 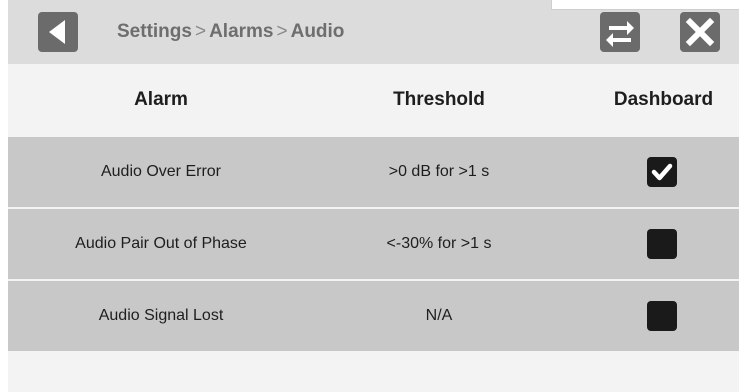 What do you see at coordinates (439, 244) in the screenshot?
I see `alarm-threshold: <-30% for >1 s` at bounding box center [439, 244].